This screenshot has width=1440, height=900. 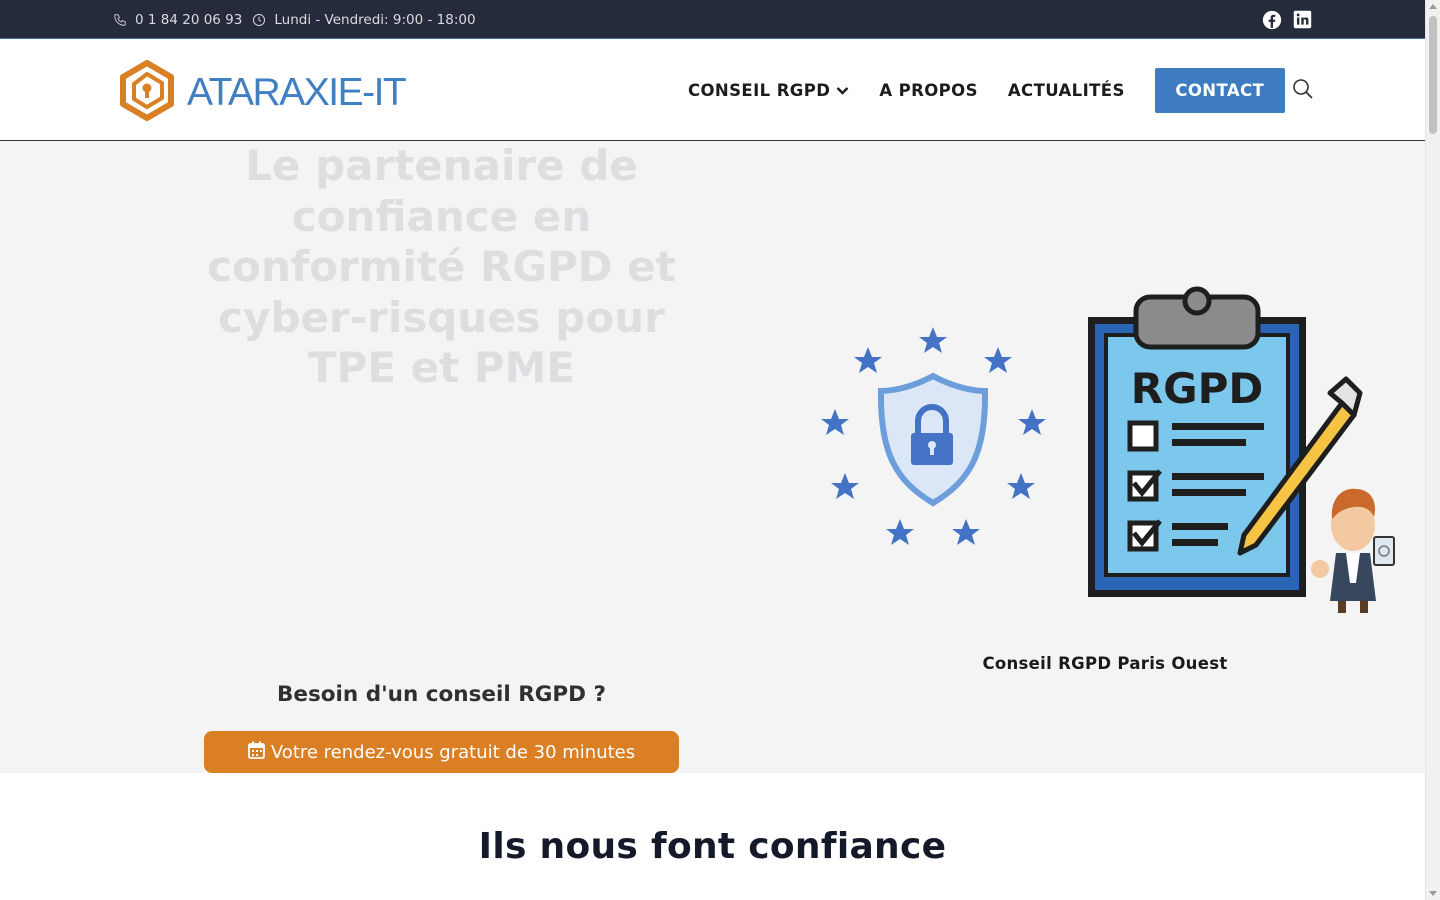 I want to click on nav-actualites: ACTUALITÉS, so click(x=1066, y=90).